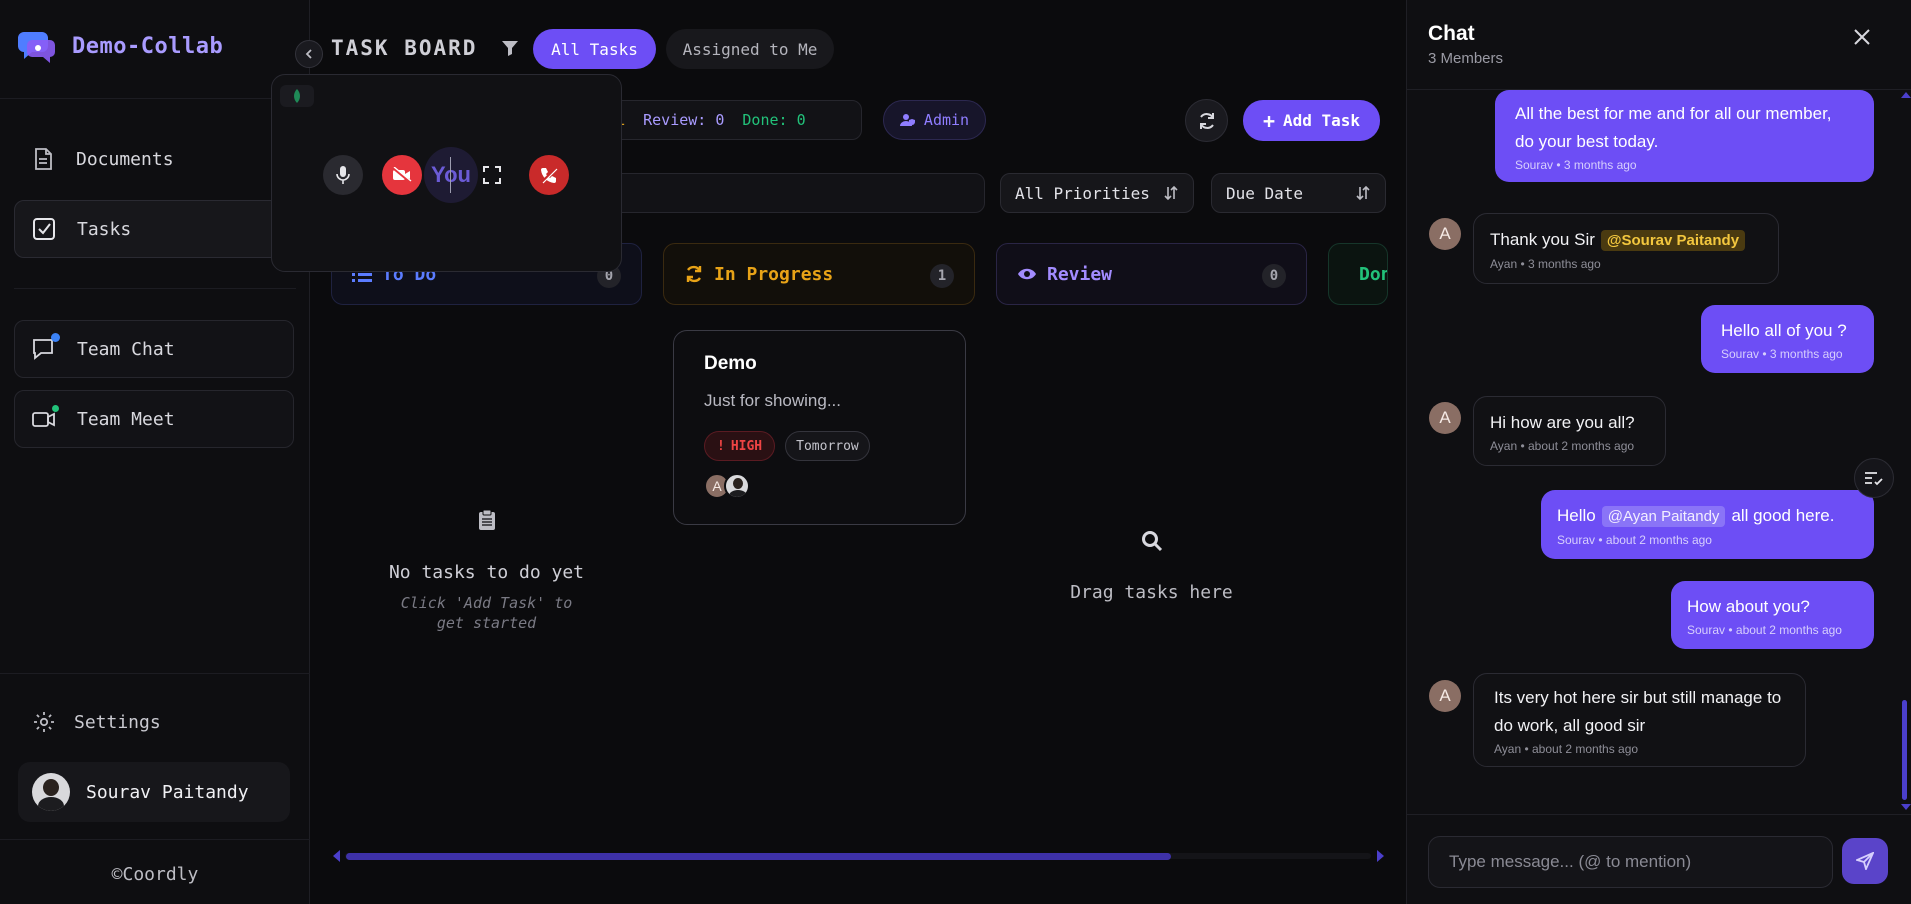  I want to click on sidebar-item-label: Tasks, so click(104, 229).